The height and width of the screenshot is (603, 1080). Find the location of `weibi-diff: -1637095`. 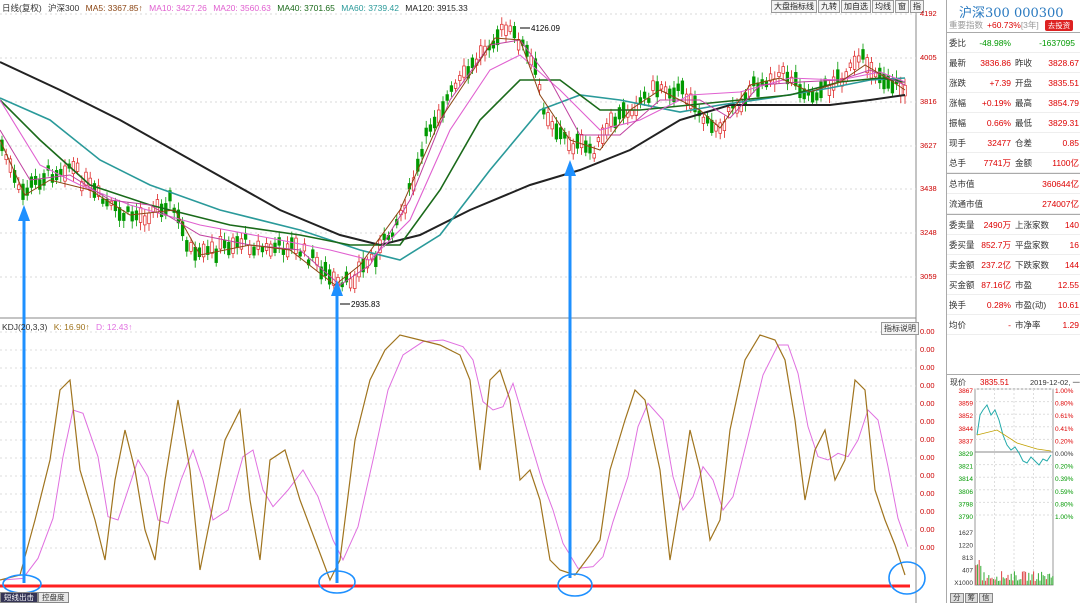

weibi-diff: -1637095 is located at coordinates (1057, 42).